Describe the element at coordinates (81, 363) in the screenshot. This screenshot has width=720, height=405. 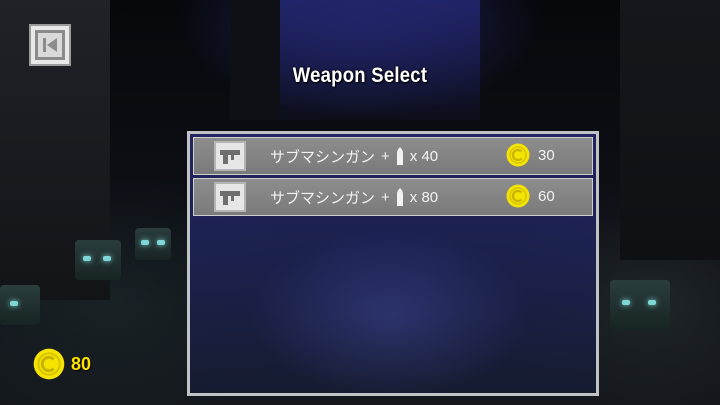
I see `player-coin-count: 80` at that location.